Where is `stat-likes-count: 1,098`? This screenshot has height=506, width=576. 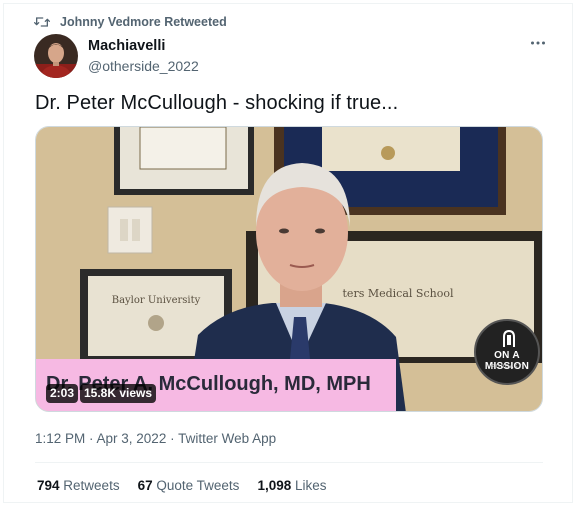 stat-likes-count: 1,098 is located at coordinates (274, 485).